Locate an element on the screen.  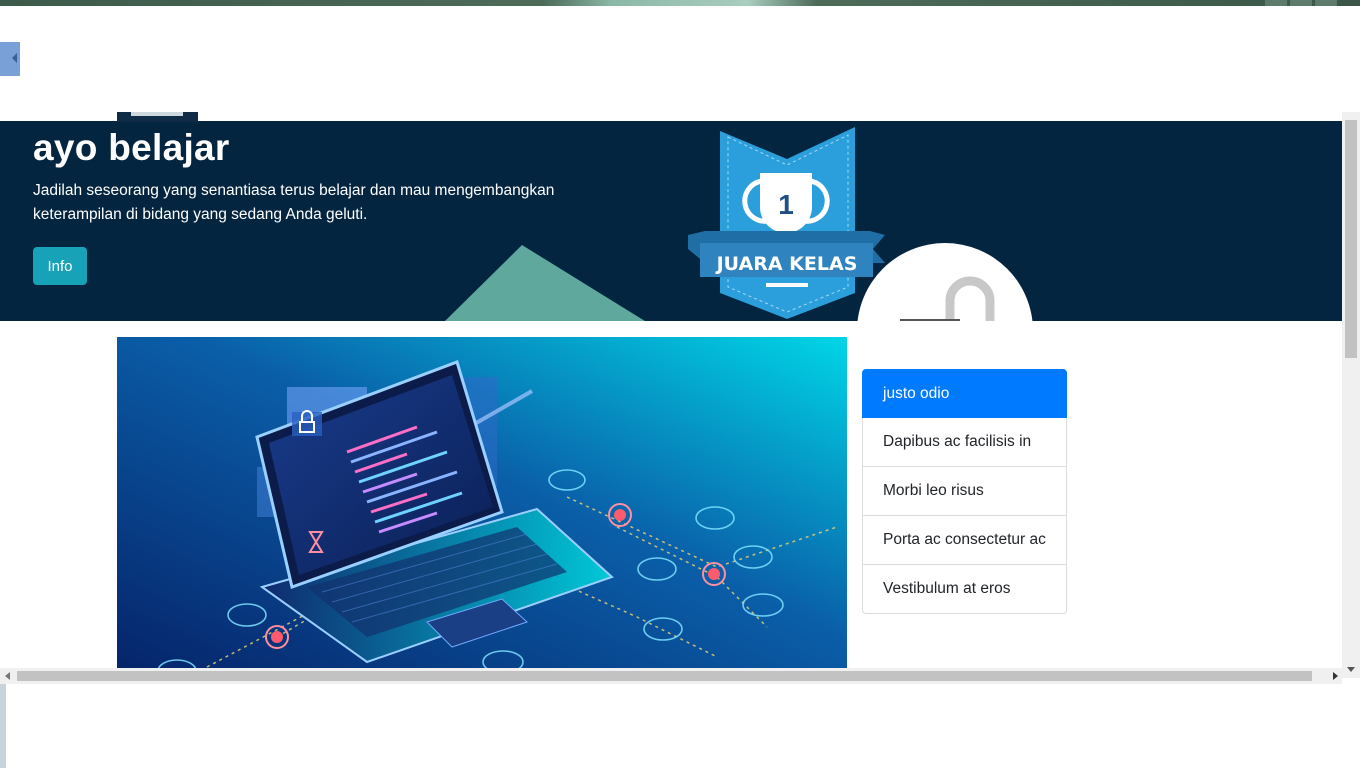
list-item-justo-odio: justo odio is located at coordinates (964, 393).